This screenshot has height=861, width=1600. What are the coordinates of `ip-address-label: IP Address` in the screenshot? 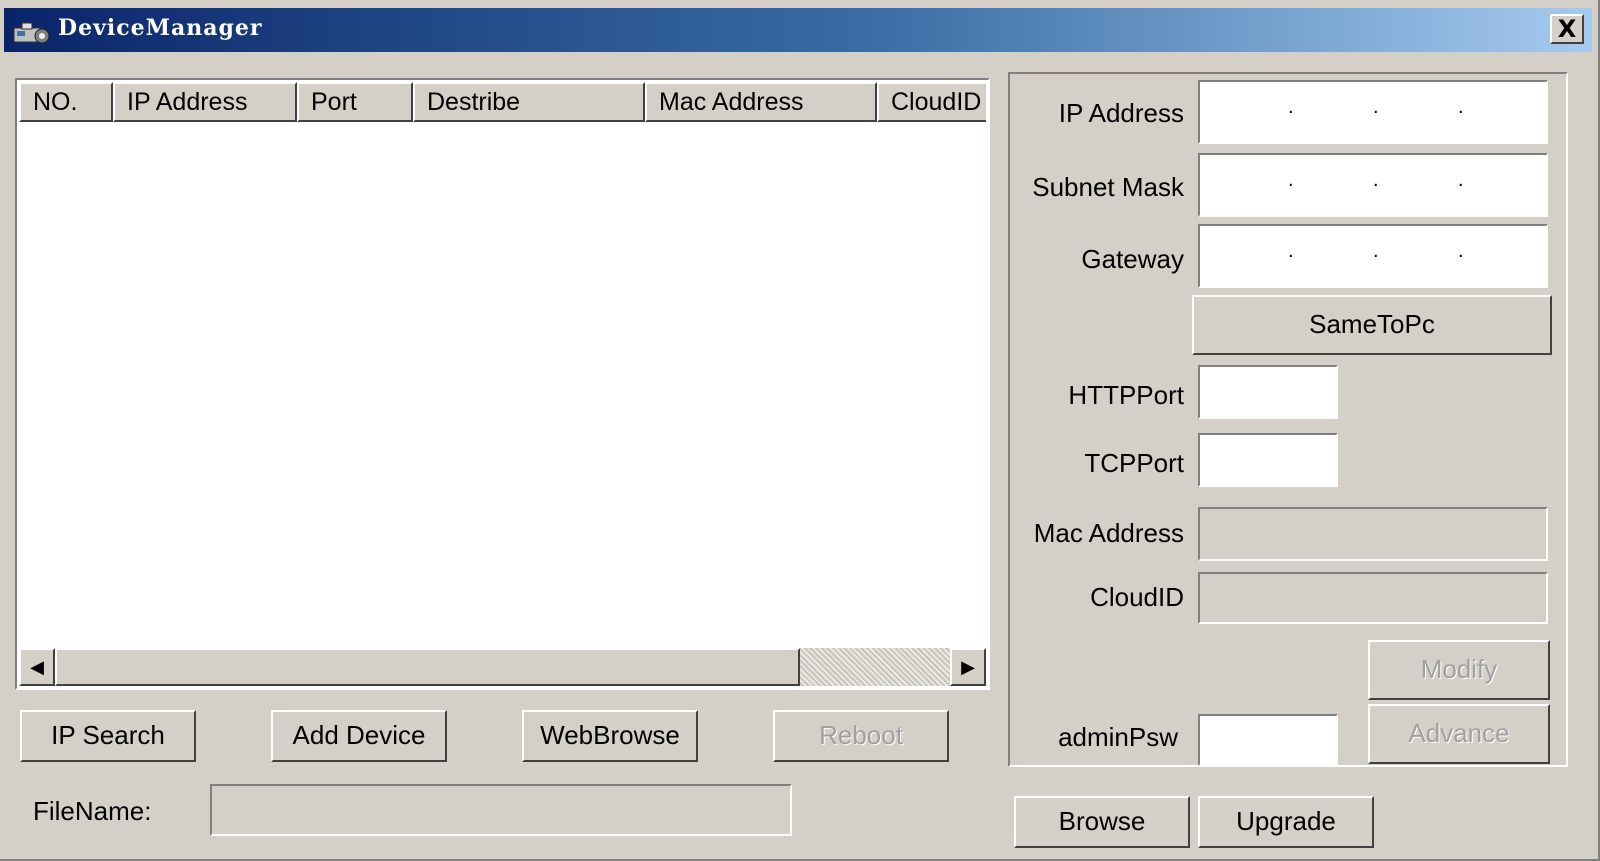 It's located at (1121, 113).